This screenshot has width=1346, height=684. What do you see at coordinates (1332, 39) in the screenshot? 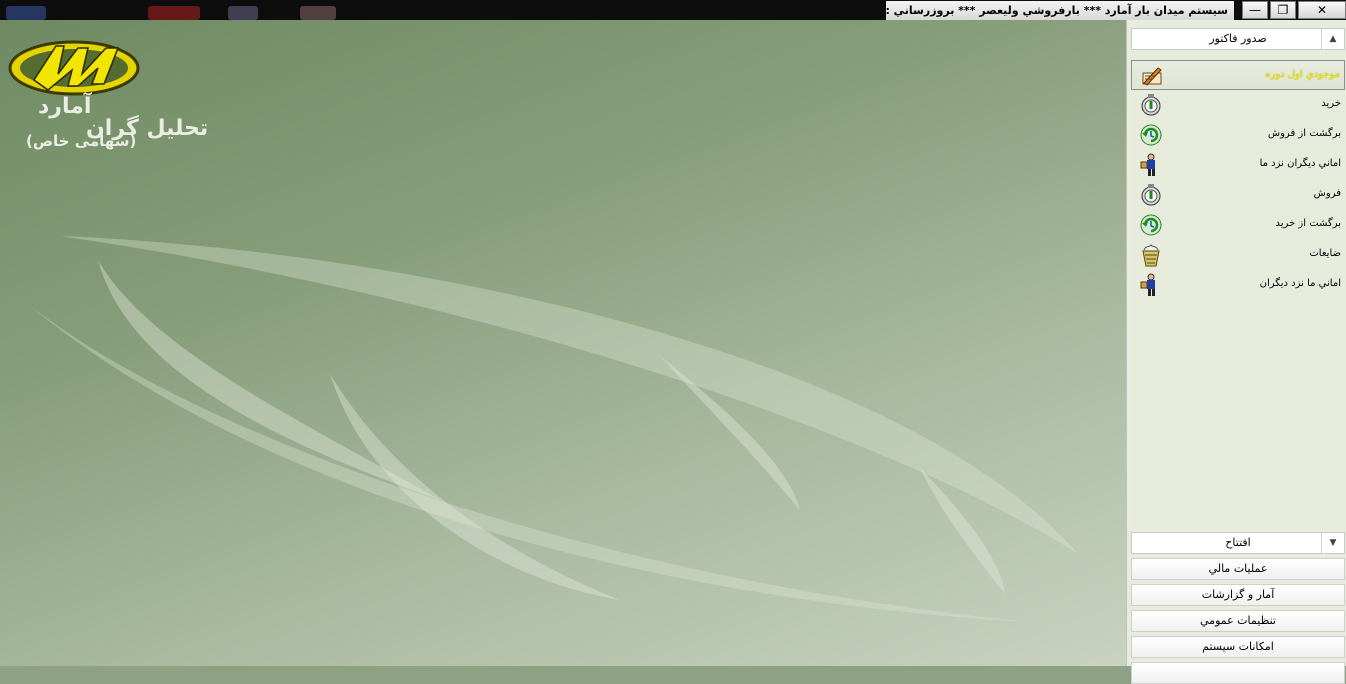
I see `collapse-arrow-icon: ▲` at bounding box center [1332, 39].